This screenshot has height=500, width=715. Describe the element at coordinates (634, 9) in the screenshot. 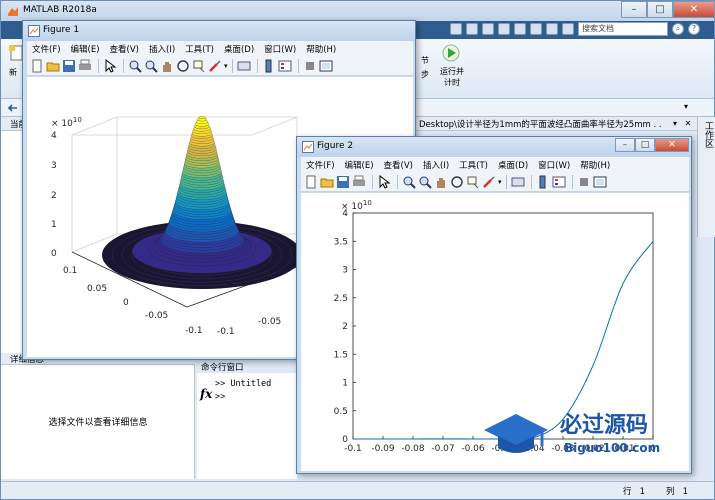

I see `minimize-button: –` at that location.